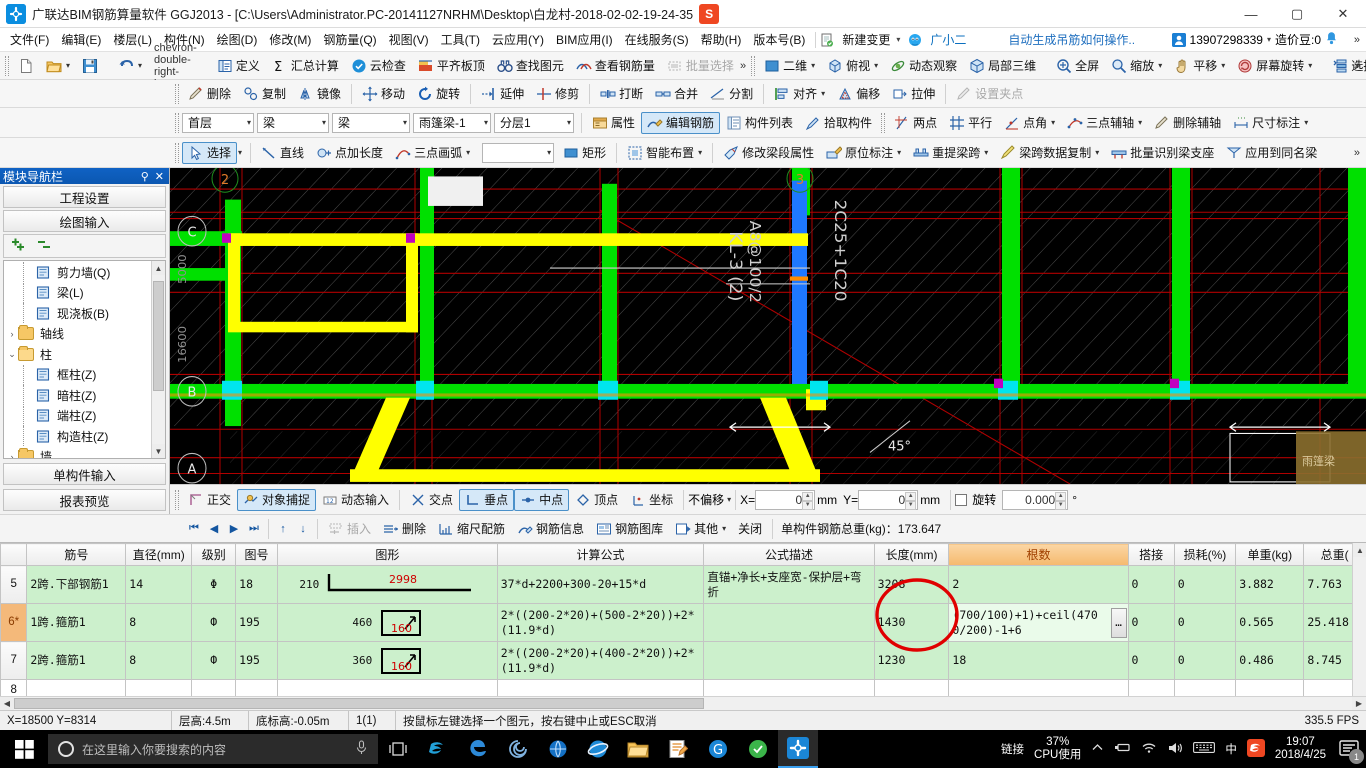  I want to click on cell-length: 1230, so click(911, 660).